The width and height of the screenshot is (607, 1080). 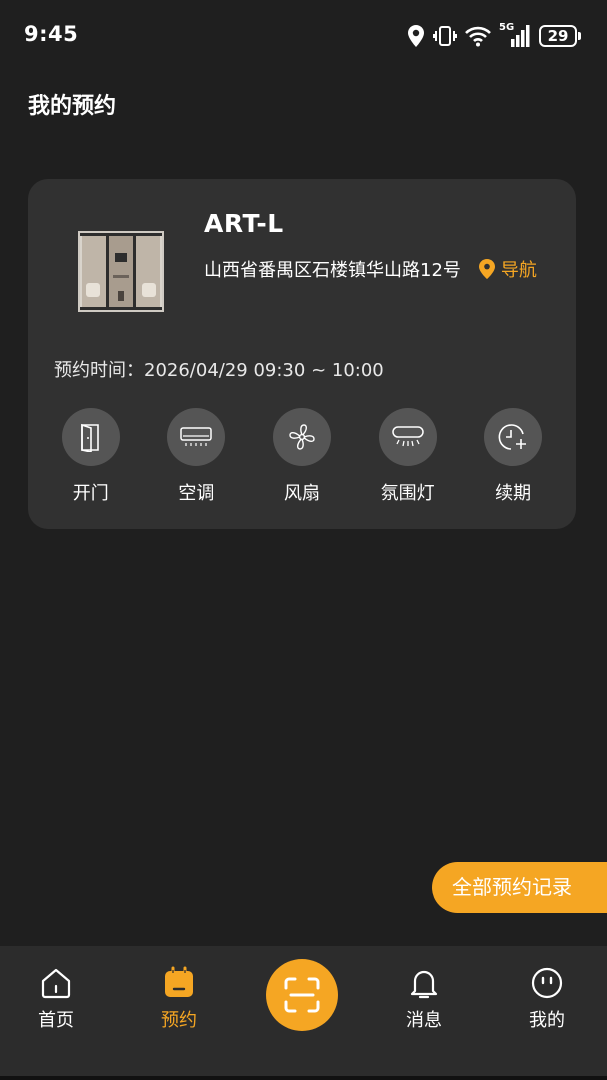 I want to click on battery-level: 29, so click(x=558, y=36).